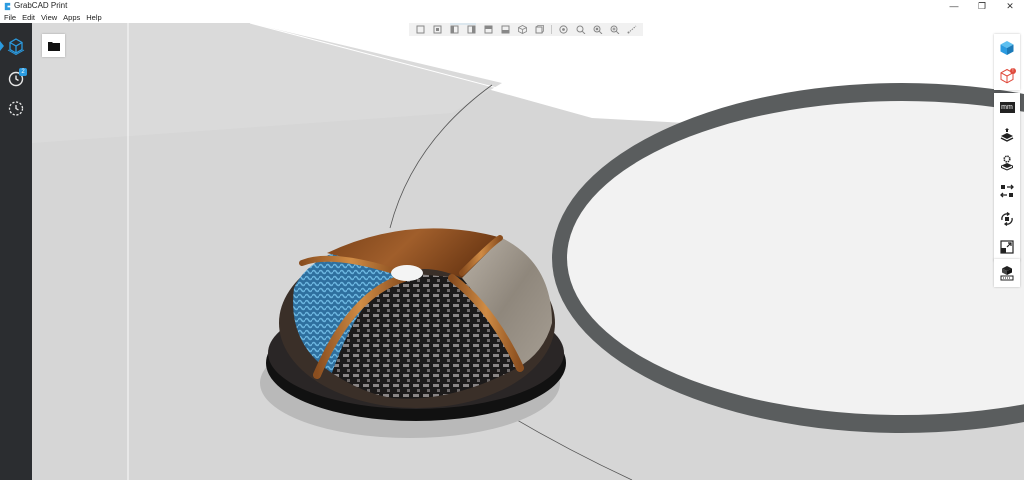 The height and width of the screenshot is (480, 1024). Describe the element at coordinates (41, 5) in the screenshot. I see `window-title: GrabCAD Print` at that location.